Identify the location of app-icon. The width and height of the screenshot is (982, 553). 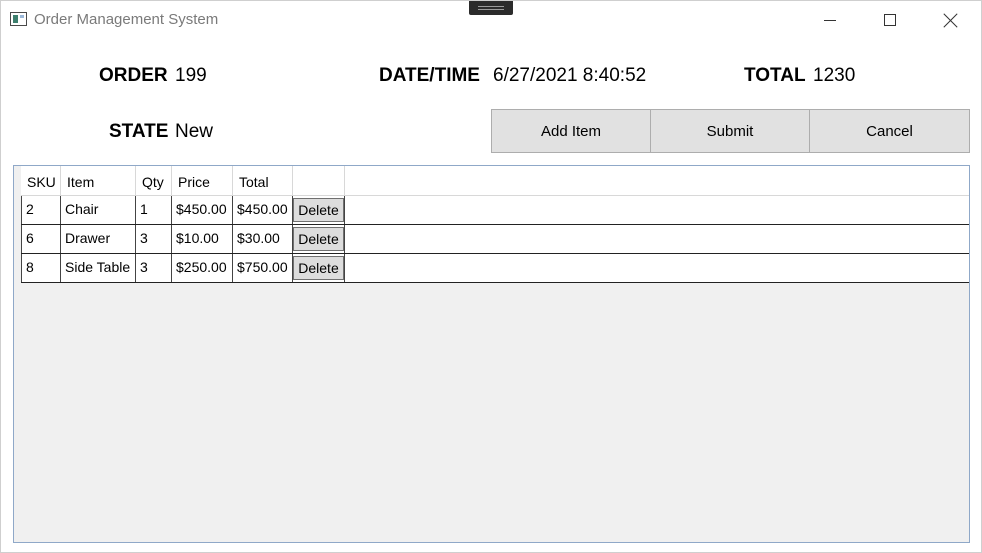
(18, 19).